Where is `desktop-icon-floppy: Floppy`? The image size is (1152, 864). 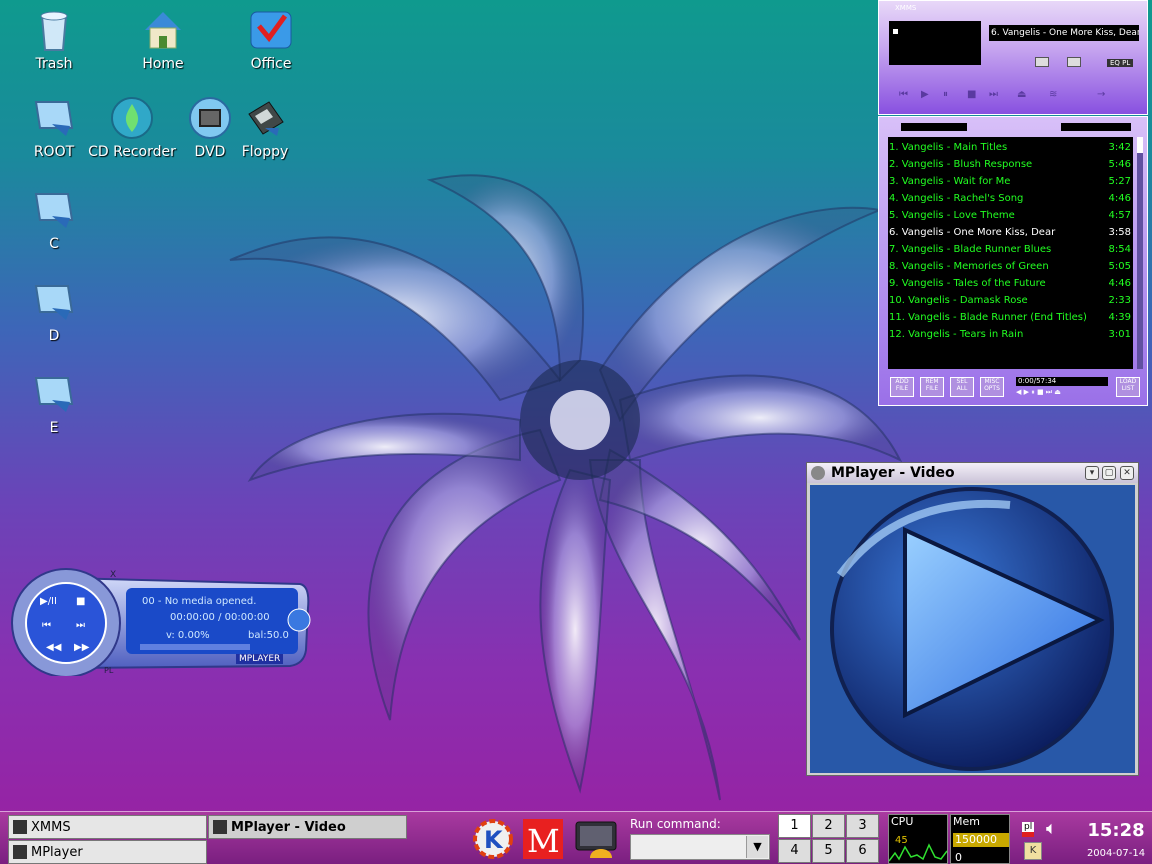 desktop-icon-floppy: Floppy is located at coordinates (265, 127).